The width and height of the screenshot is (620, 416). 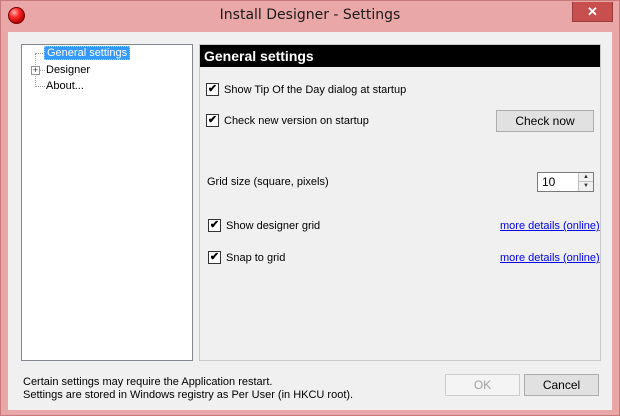 I want to click on snap-grid-details-link: more details (online), so click(x=550, y=258).